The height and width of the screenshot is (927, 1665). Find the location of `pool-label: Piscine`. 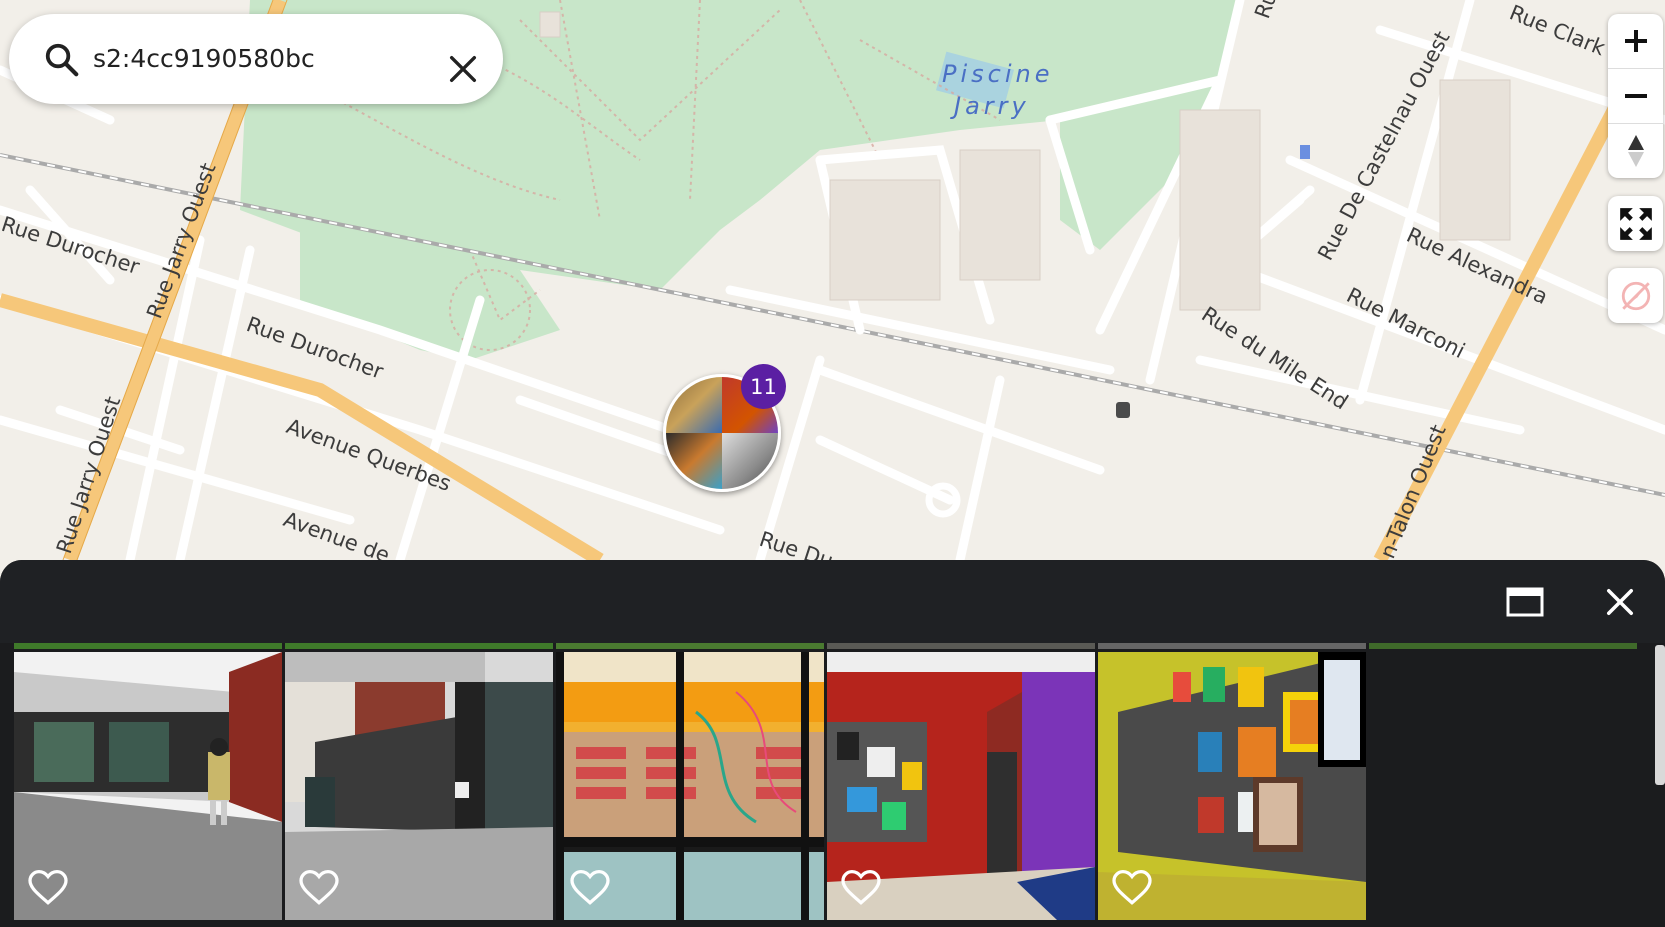

pool-label: Piscine is located at coordinates (997, 74).